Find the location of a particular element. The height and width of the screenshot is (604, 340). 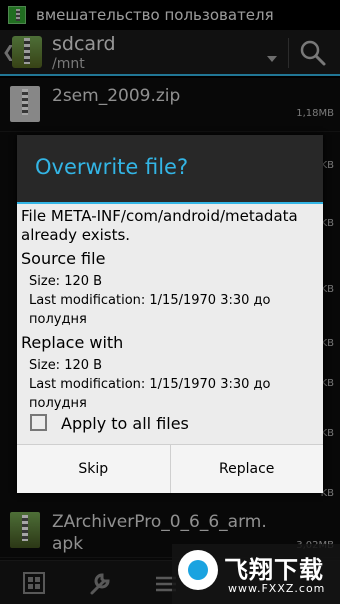

replace-button: Replace is located at coordinates (246, 469).